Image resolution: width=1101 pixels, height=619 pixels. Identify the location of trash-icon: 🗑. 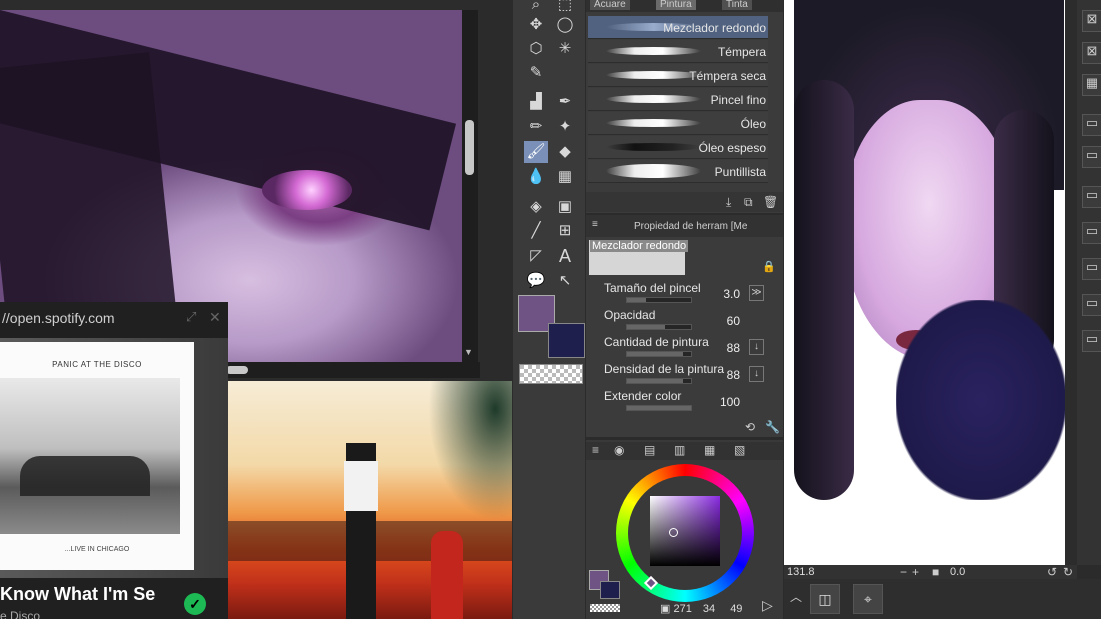
(770, 202).